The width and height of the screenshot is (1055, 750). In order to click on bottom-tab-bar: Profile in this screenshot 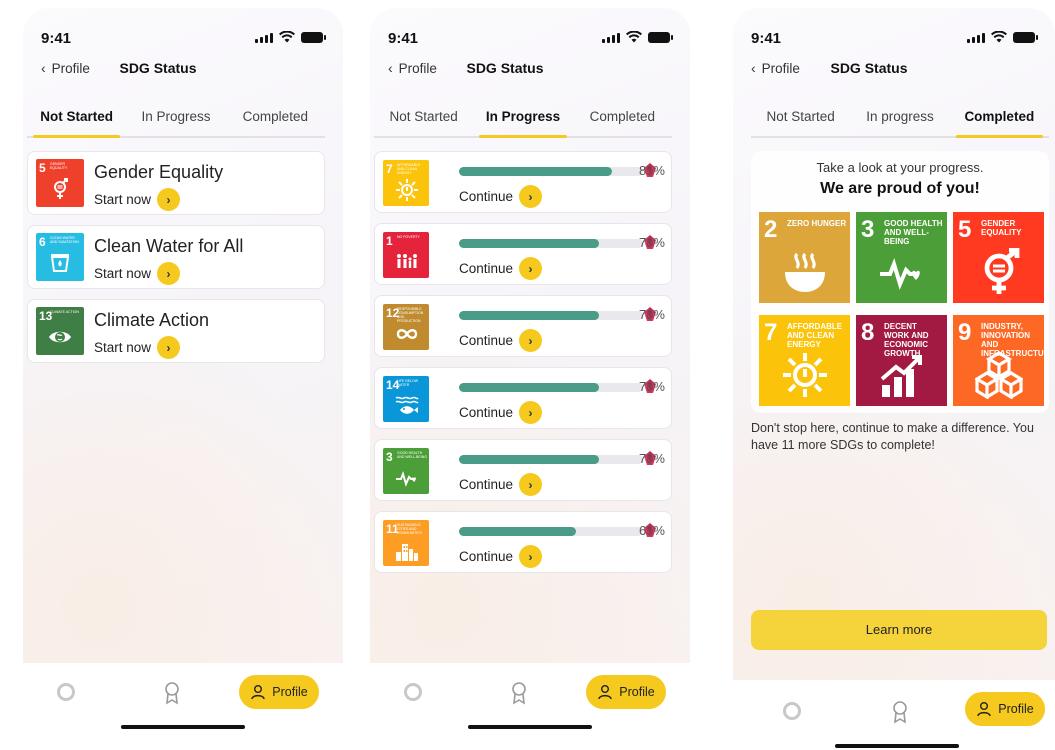, I will do `click(530, 703)`.